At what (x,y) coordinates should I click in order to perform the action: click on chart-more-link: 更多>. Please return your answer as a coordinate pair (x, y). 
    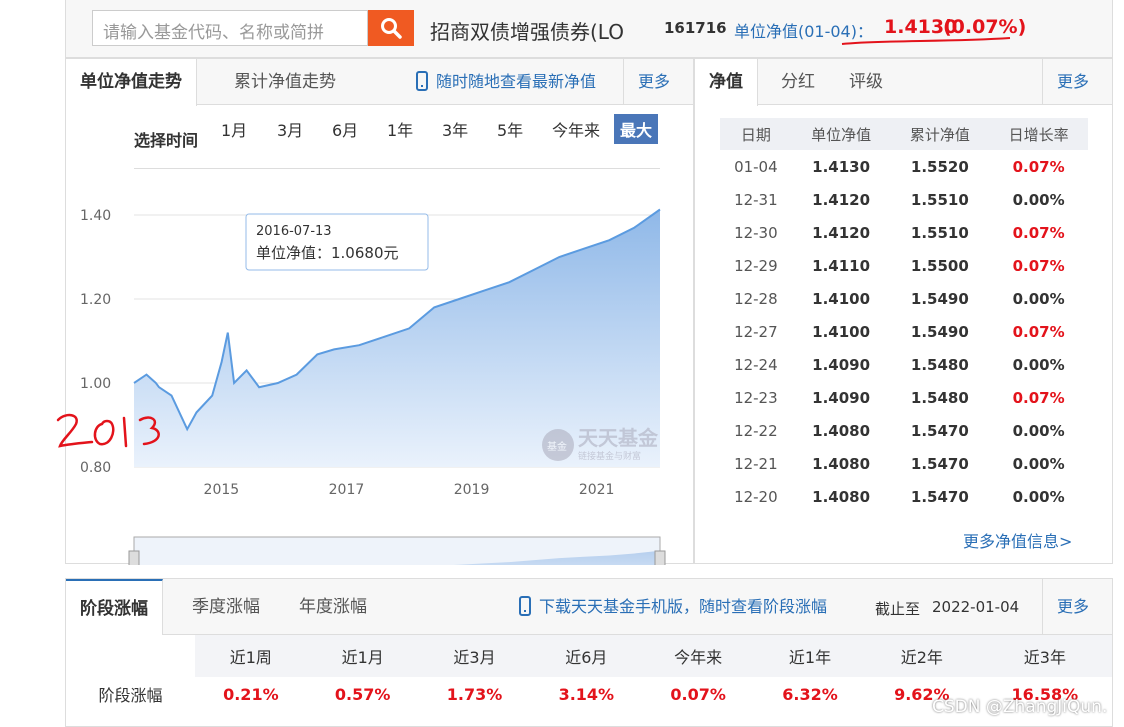
    Looking at the image, I should click on (658, 98).